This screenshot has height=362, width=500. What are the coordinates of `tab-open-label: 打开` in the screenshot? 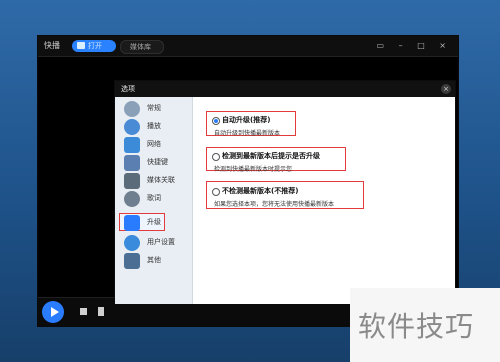 It's located at (95, 46).